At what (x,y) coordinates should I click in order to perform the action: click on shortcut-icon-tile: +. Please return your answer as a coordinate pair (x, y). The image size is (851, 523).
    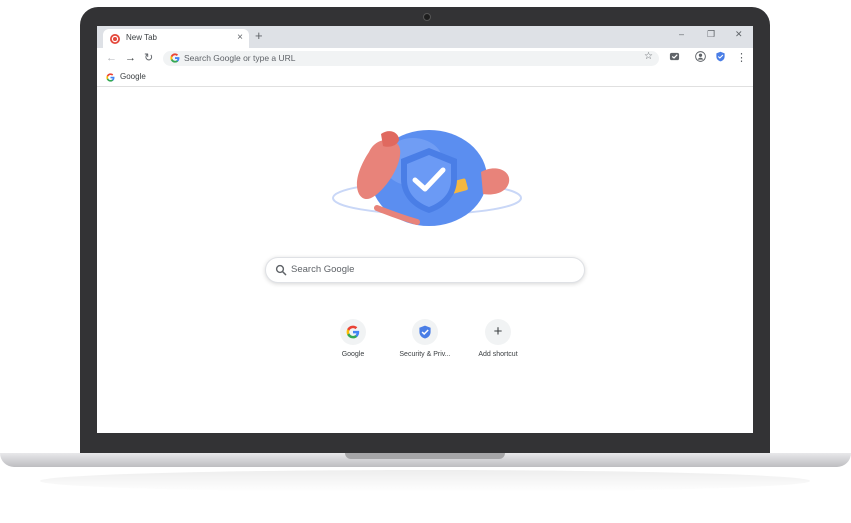
    Looking at the image, I should click on (498, 332).